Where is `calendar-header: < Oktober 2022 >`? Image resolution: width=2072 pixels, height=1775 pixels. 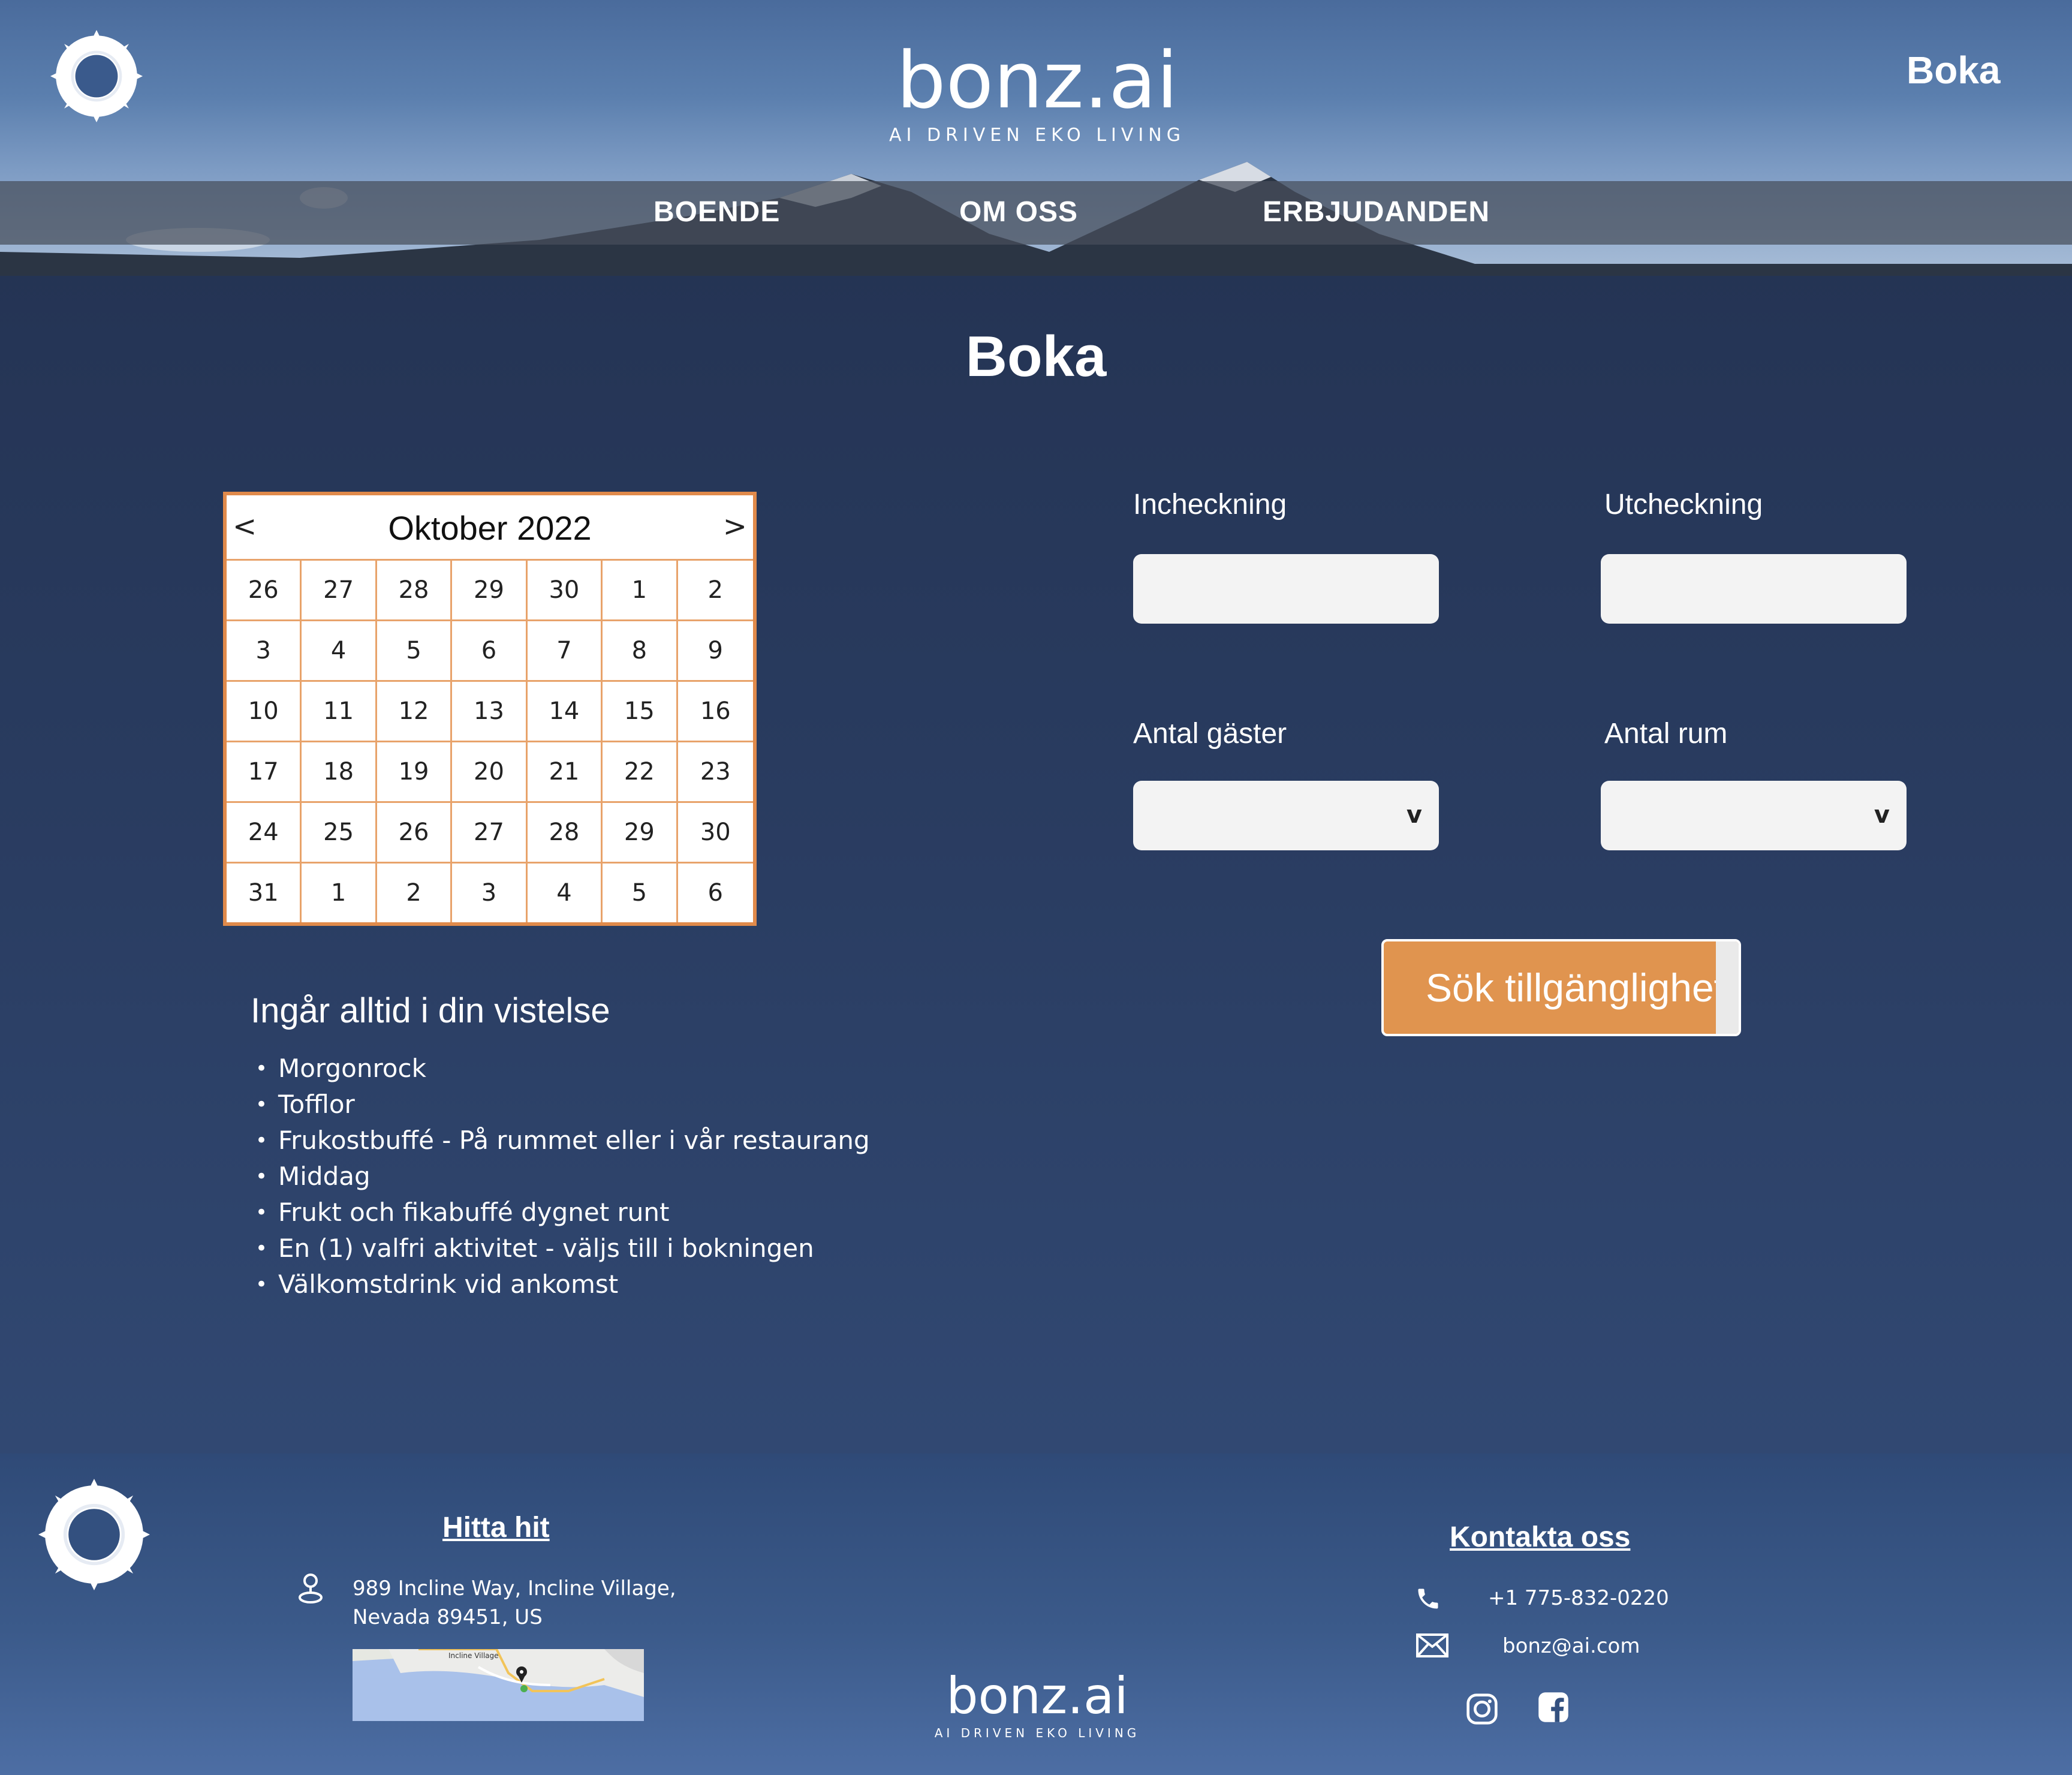
calendar-header: < Oktober 2022 > is located at coordinates (490, 527).